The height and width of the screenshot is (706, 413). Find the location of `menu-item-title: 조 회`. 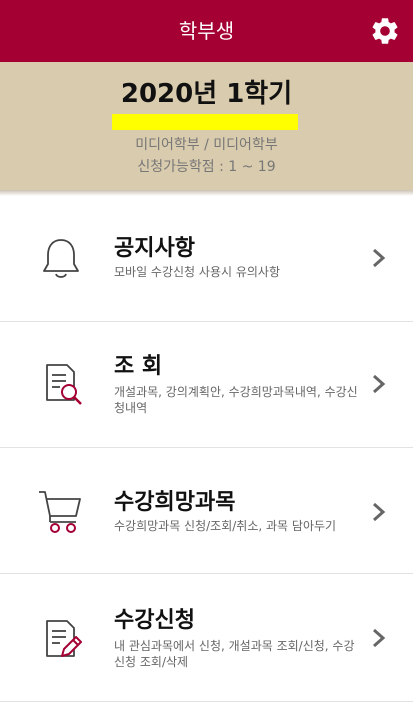

menu-item-title: 조 회 is located at coordinates (138, 366).